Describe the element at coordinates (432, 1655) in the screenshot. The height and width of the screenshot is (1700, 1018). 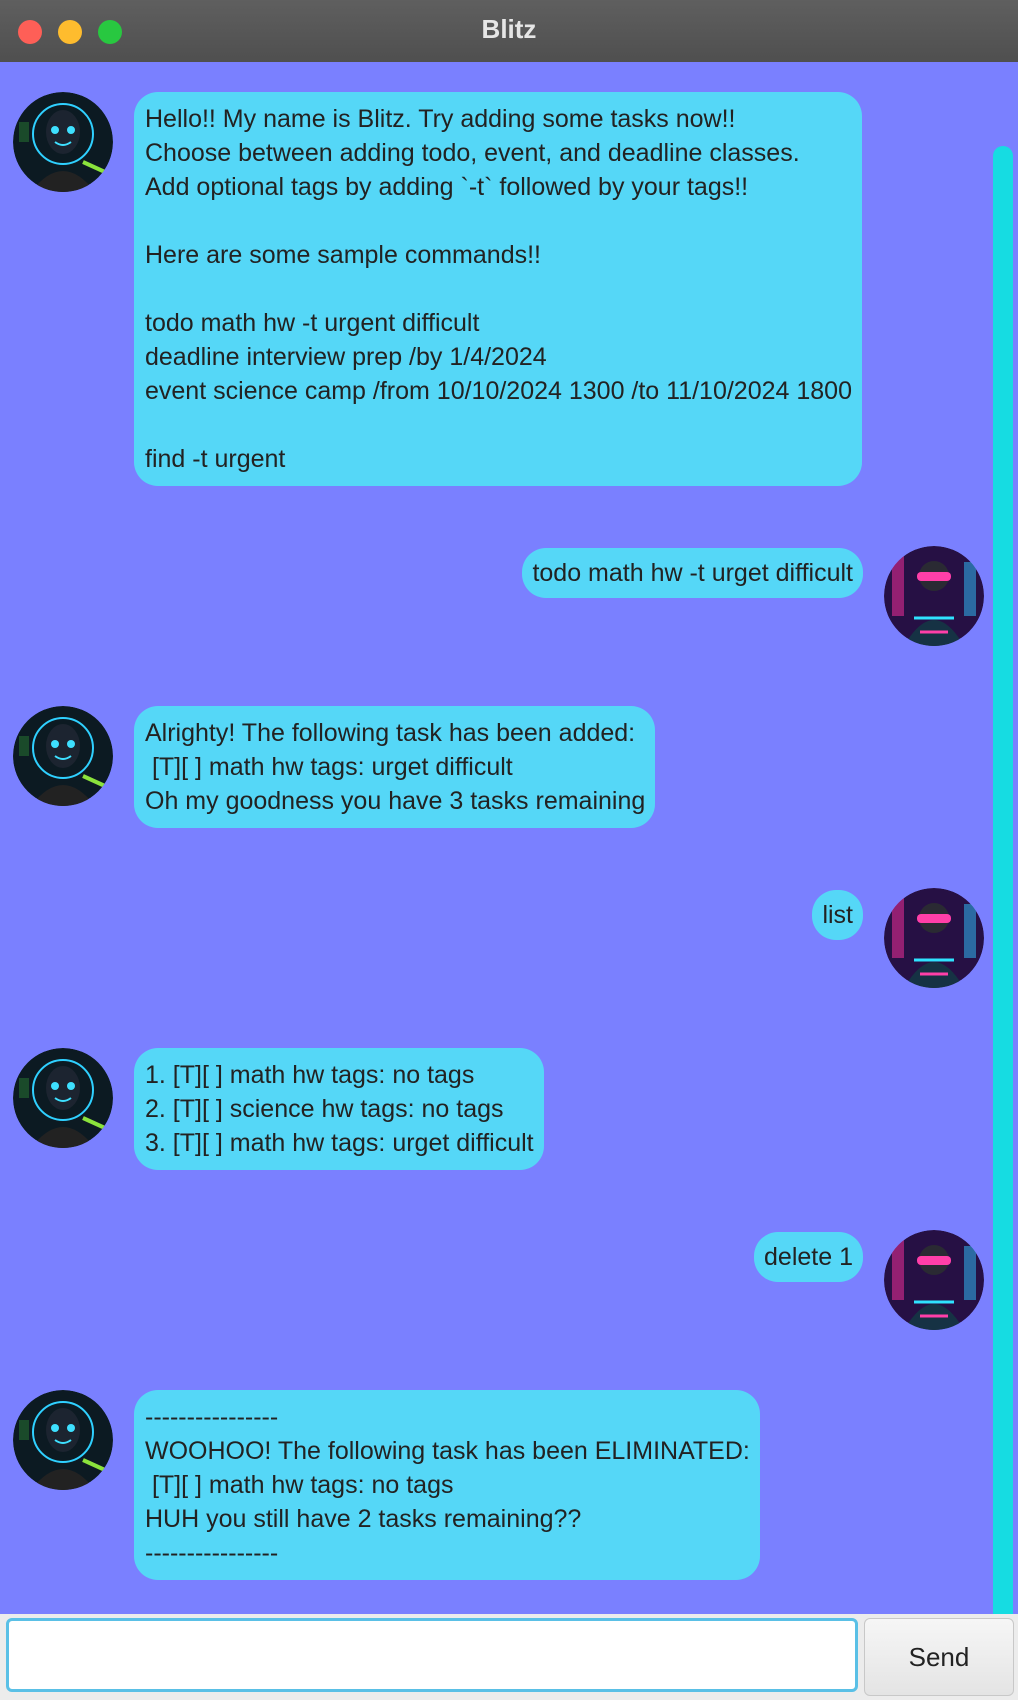
I see `message-input` at that location.